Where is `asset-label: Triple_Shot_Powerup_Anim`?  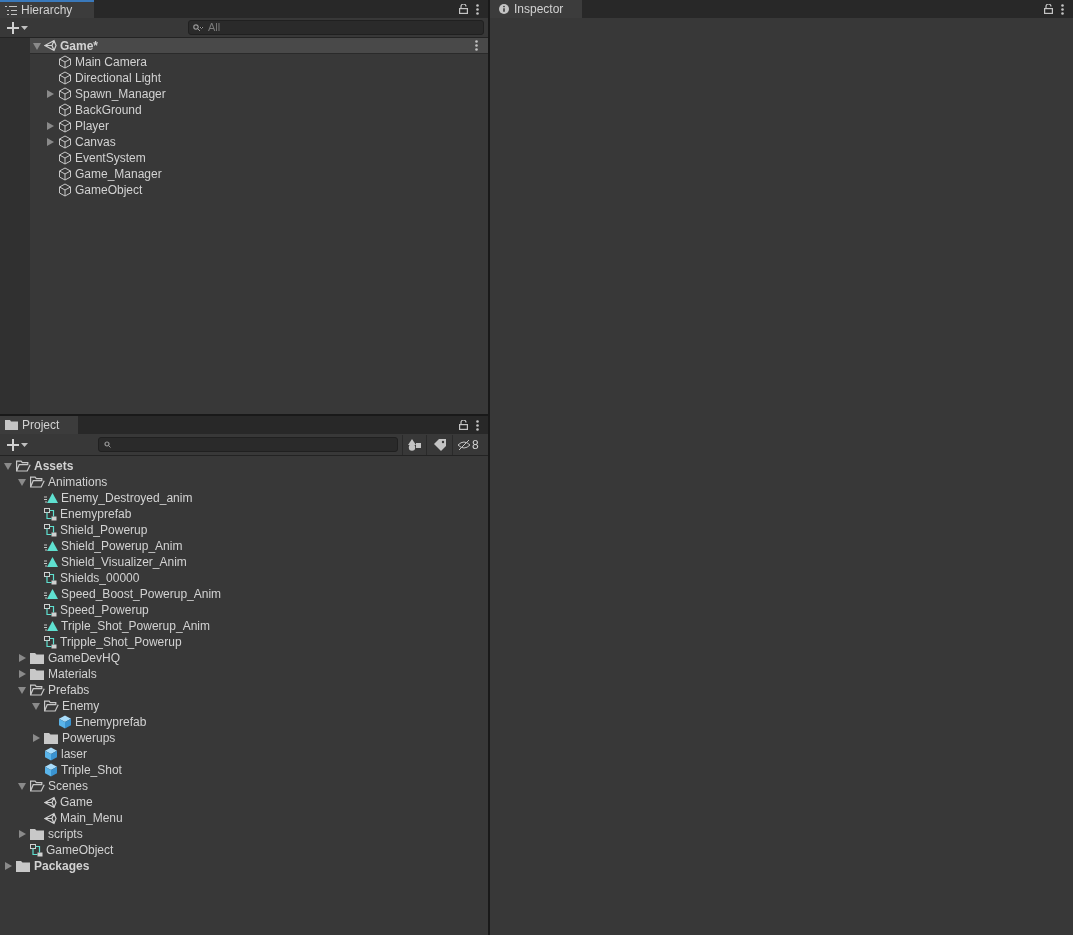
asset-label: Triple_Shot_Powerup_Anim is located at coordinates (135, 626).